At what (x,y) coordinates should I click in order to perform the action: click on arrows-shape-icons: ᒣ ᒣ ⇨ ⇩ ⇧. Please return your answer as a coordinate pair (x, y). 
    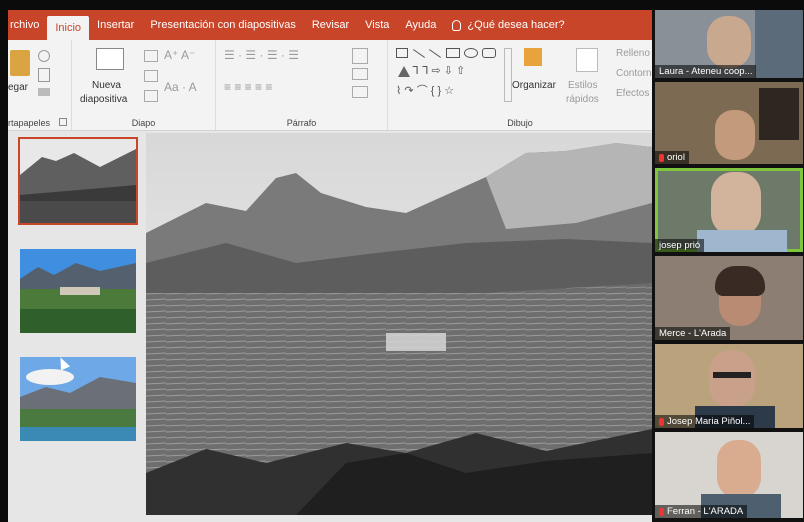
    Looking at the image, I should click on (438, 70).